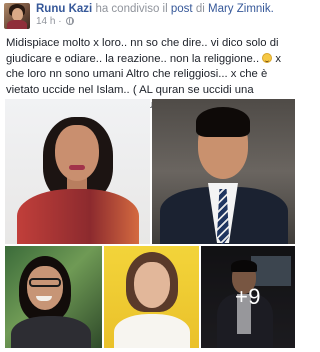  Describe the element at coordinates (267, 57) in the screenshot. I see `smile-emoji-icon` at that location.